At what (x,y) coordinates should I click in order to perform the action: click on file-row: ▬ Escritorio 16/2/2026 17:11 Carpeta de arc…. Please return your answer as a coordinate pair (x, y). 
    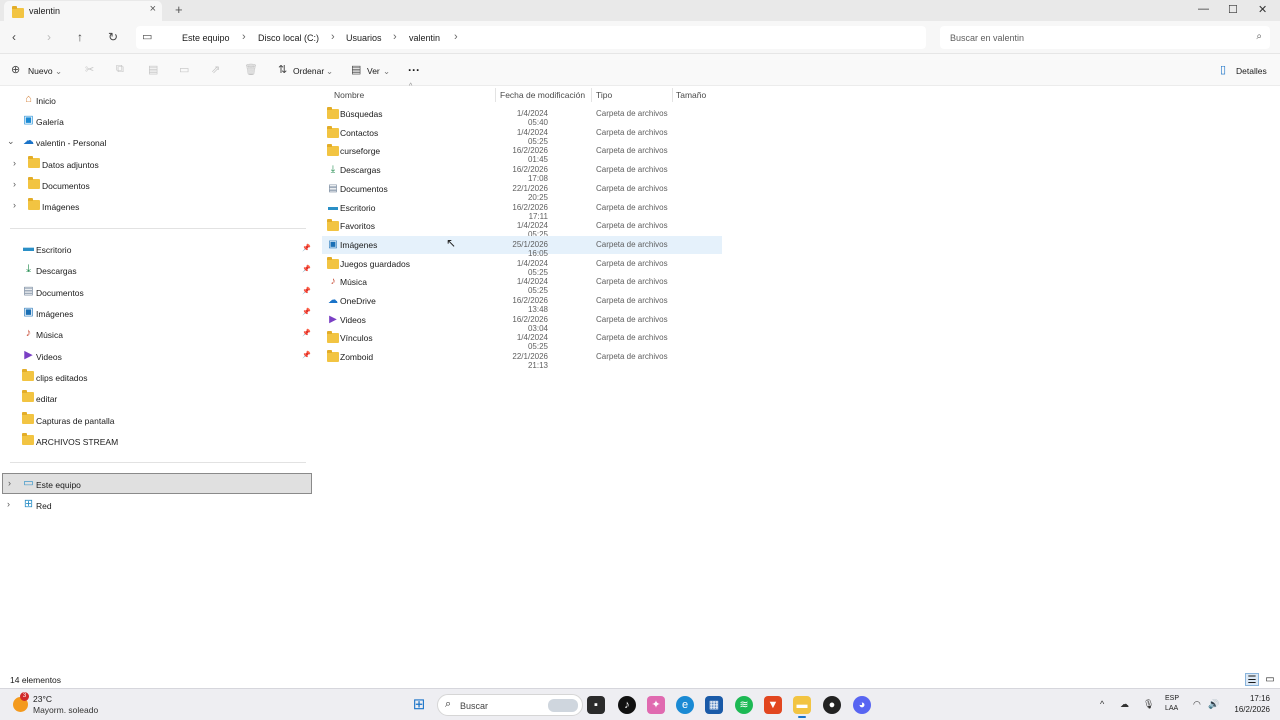
    Looking at the image, I should click on (522, 210).